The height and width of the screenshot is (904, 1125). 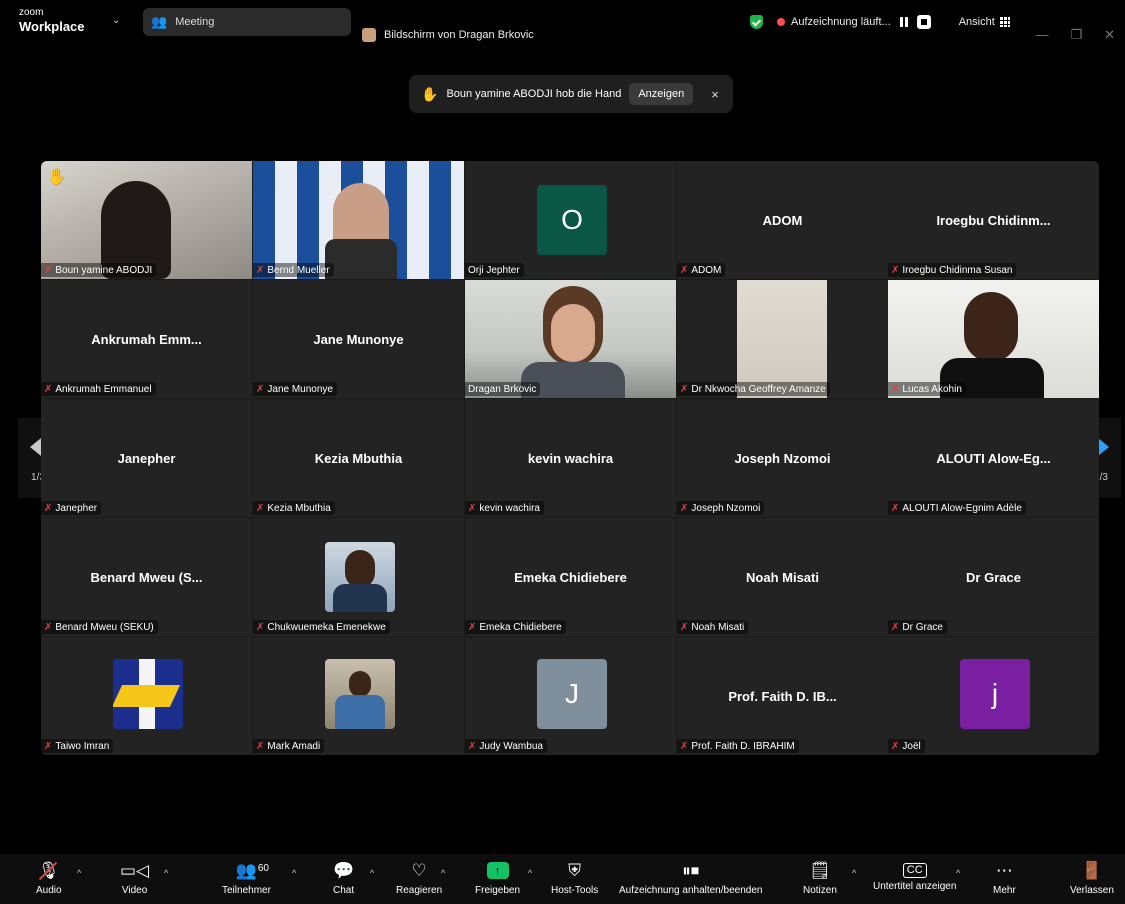 What do you see at coordinates (923, 22) in the screenshot?
I see `stop-recording-icon` at bounding box center [923, 22].